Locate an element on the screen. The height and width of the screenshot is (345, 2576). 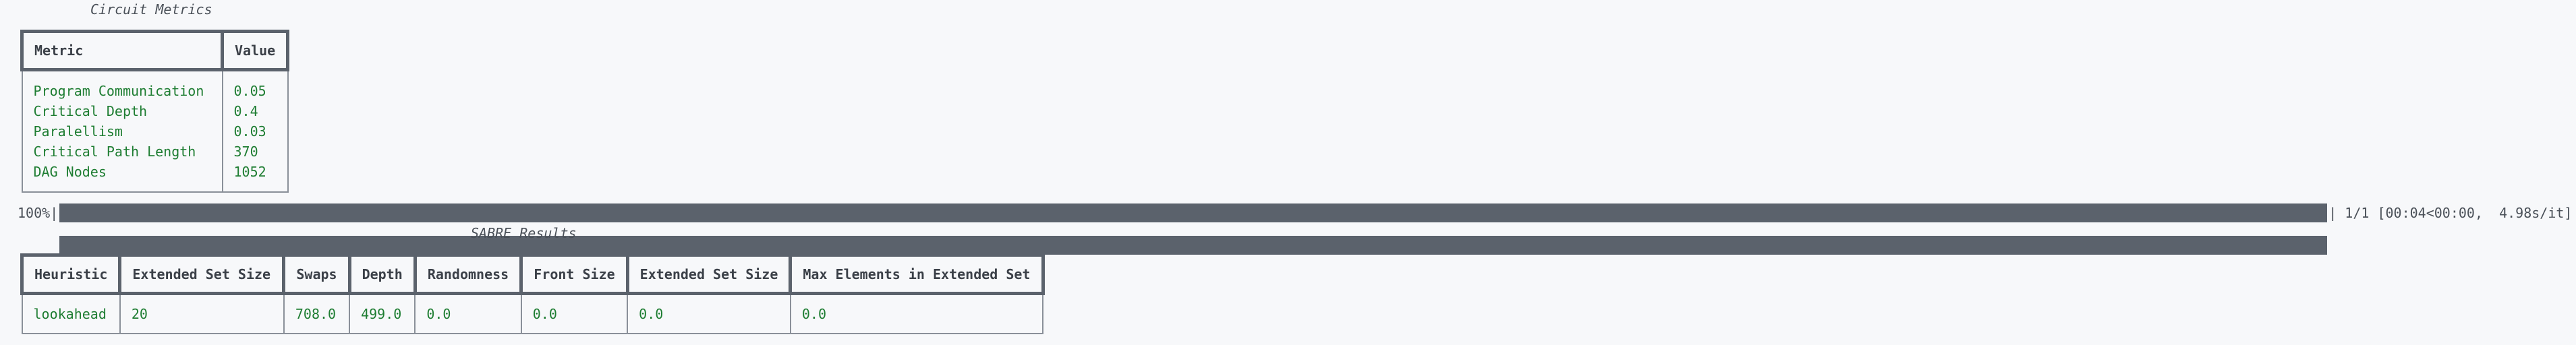
column-header: Swaps is located at coordinates (316, 274).